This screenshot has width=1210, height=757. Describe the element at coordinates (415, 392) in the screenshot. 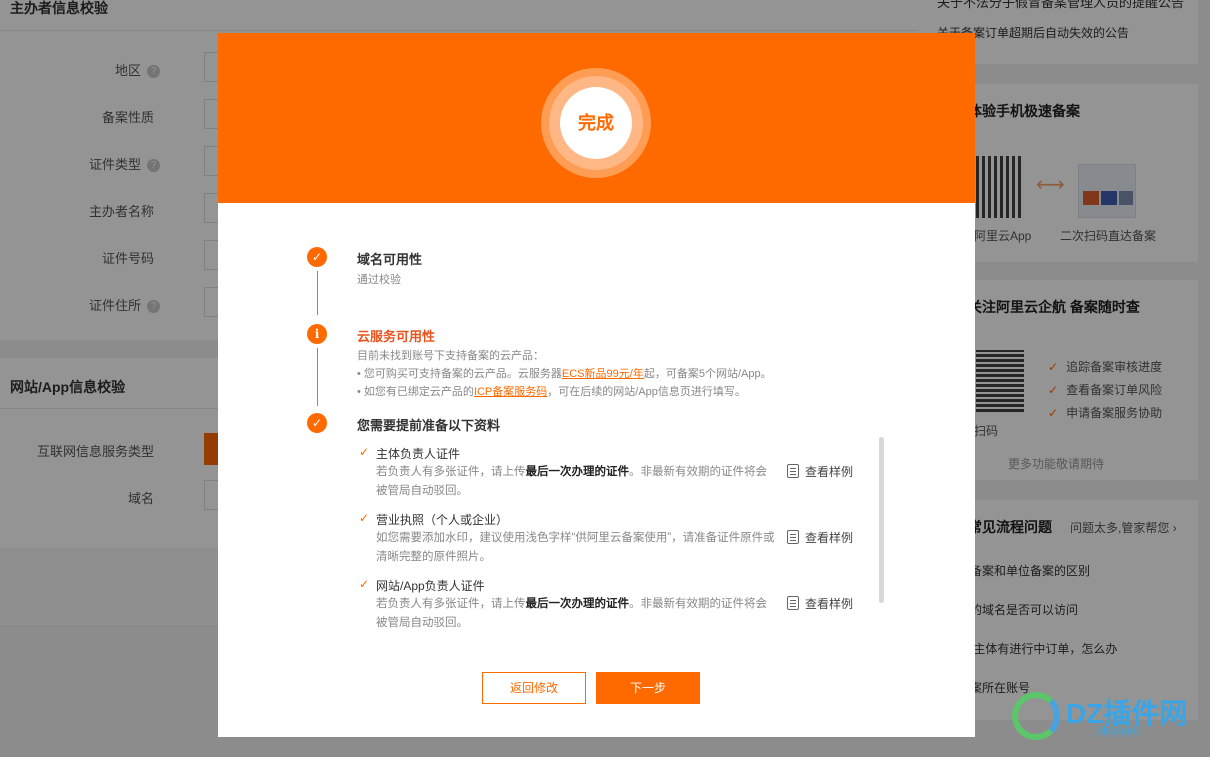

I see `step-desc-text: • 如您有已绑定云产品的` at that location.